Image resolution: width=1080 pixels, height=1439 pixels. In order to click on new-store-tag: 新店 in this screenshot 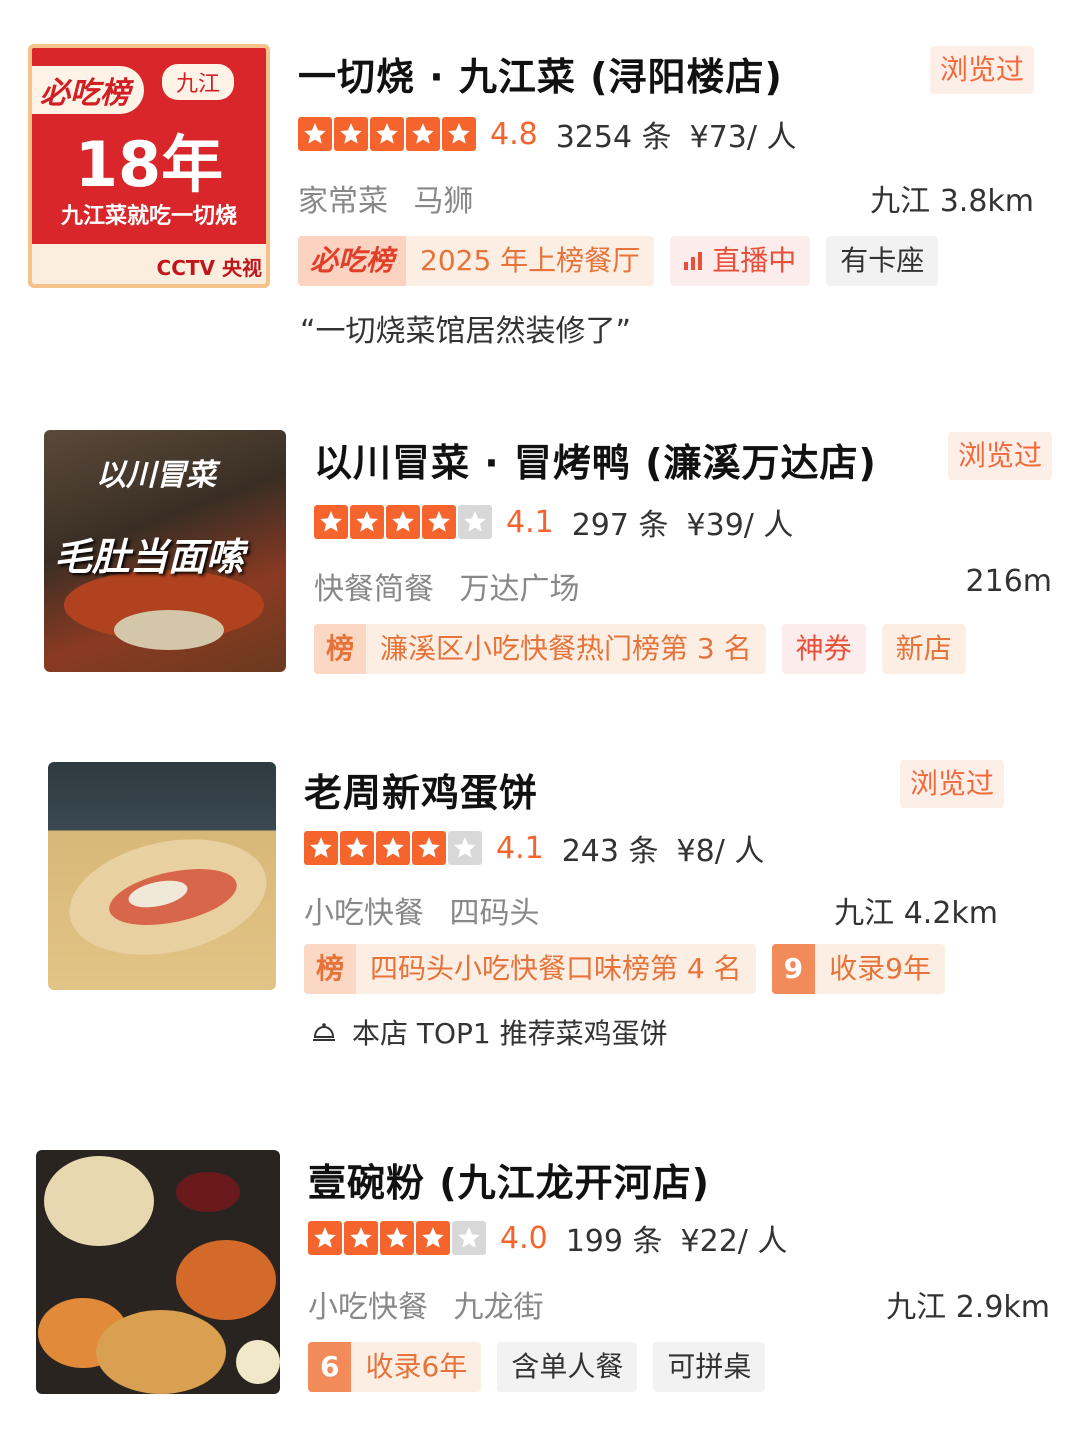, I will do `click(923, 649)`.